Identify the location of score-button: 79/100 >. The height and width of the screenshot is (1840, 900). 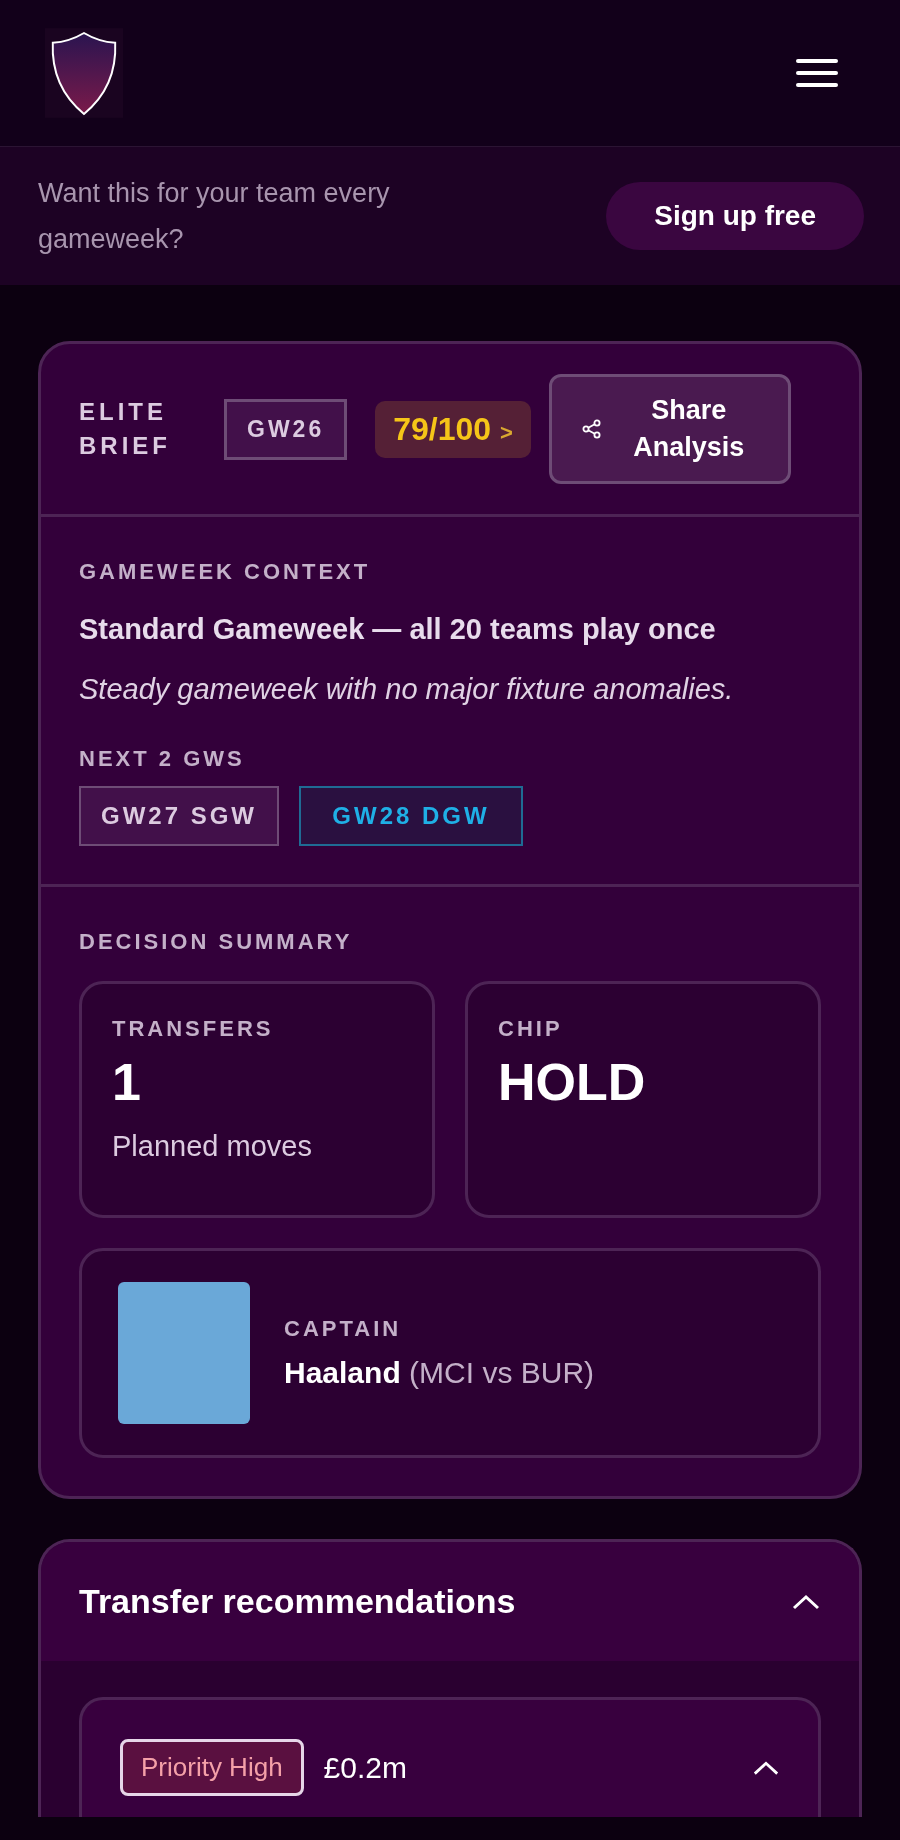
(453, 429).